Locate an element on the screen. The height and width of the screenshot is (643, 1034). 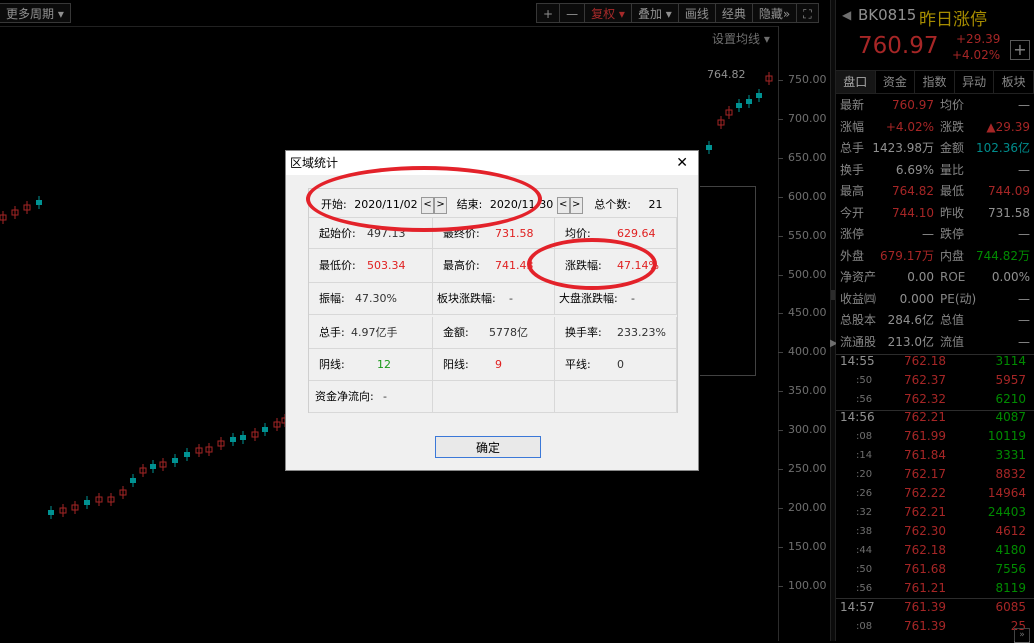
start-prev-button: < is located at coordinates (428, 205).